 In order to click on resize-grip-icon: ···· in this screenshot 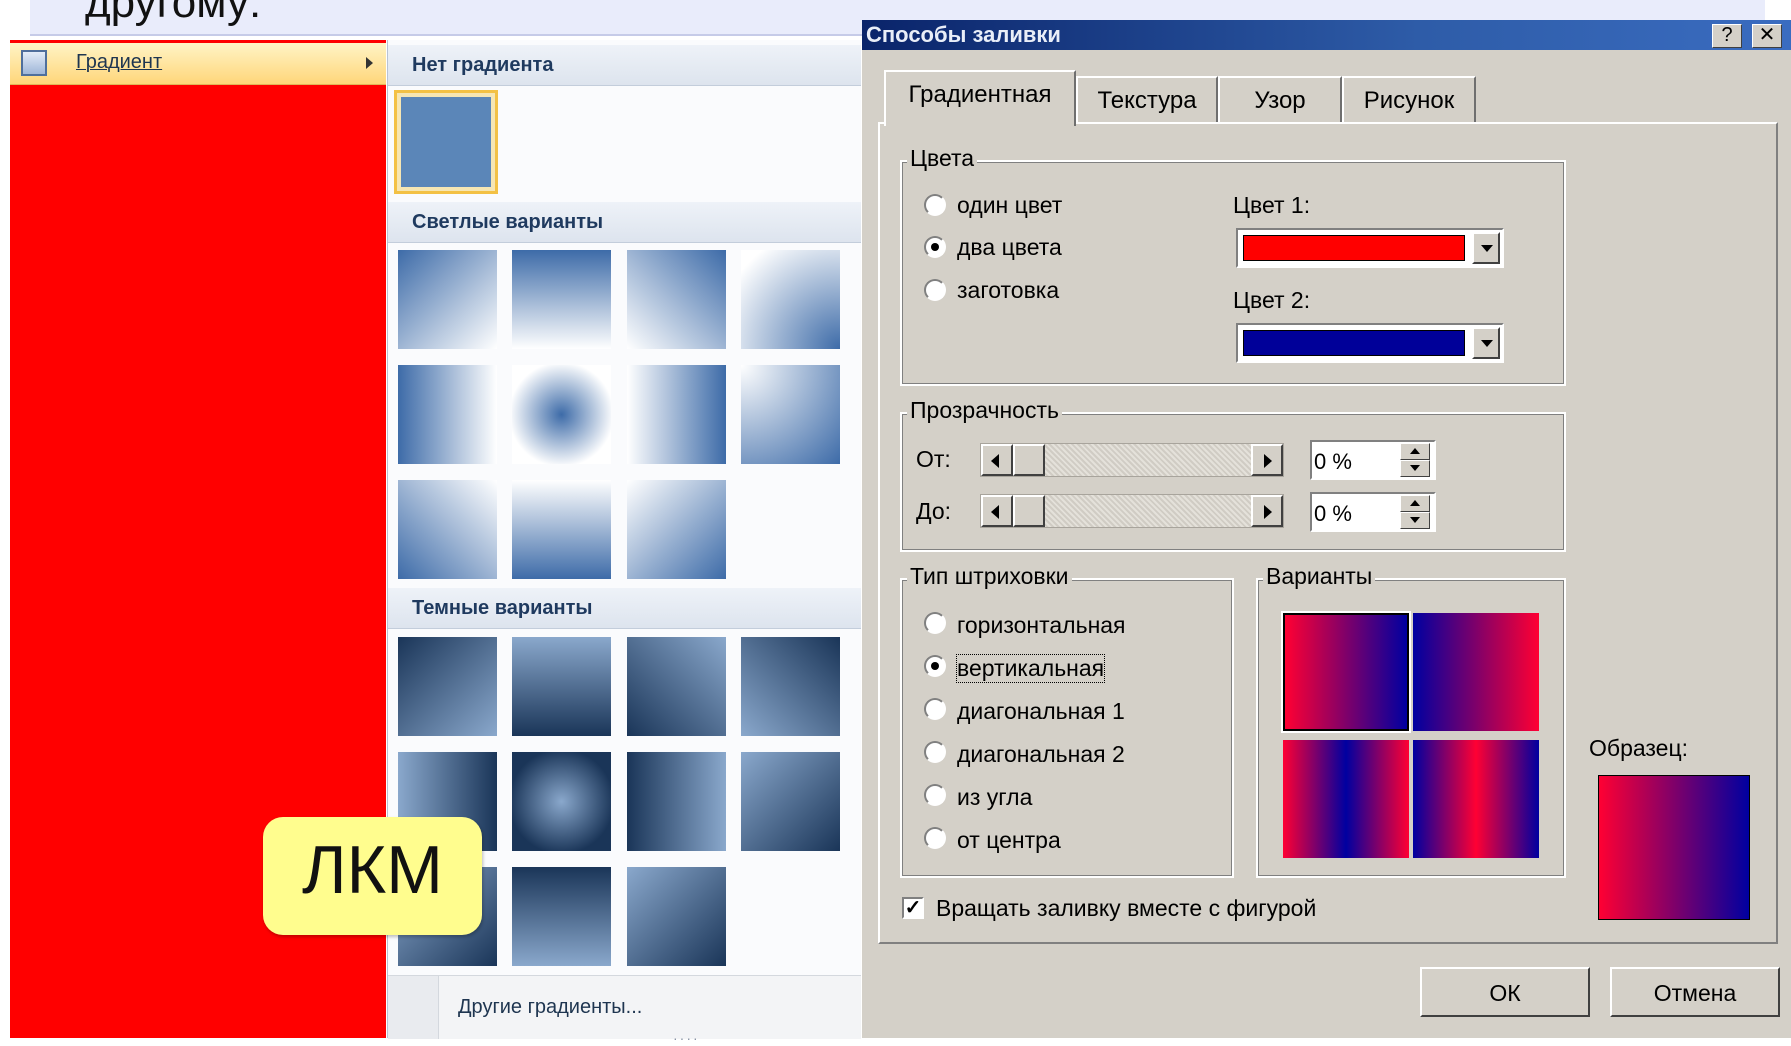, I will do `click(686, 1038)`.